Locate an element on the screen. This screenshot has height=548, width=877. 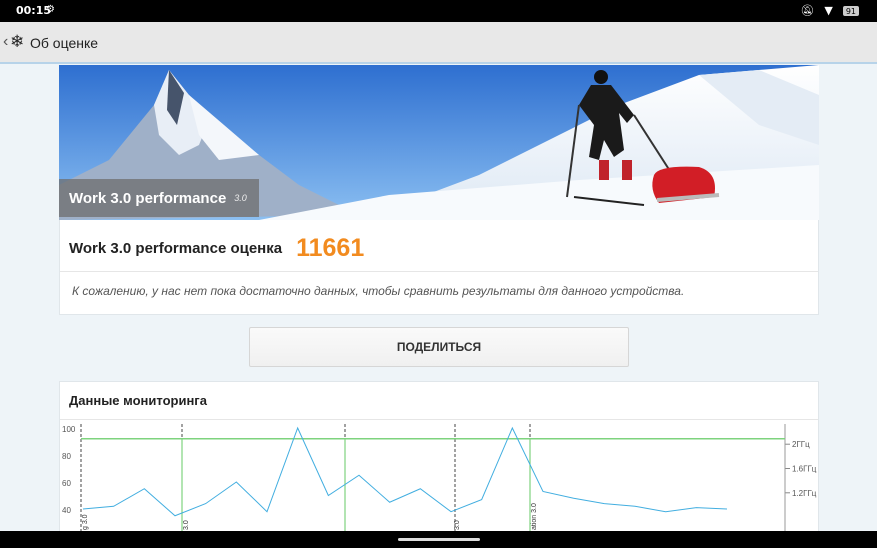
navigation-bar is located at coordinates (438, 539).